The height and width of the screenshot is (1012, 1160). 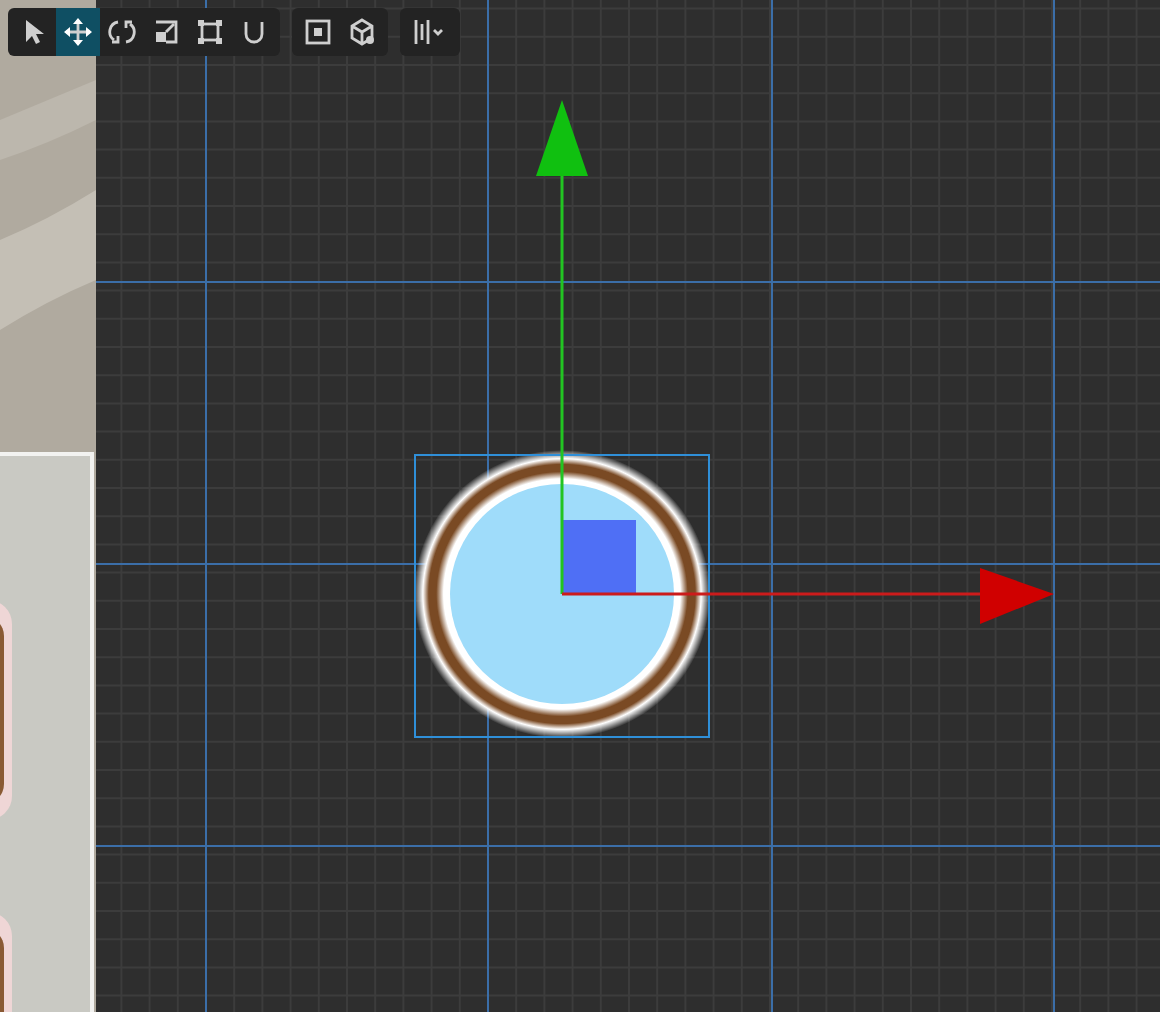 What do you see at coordinates (122, 32) in the screenshot?
I see `rotate-icon` at bounding box center [122, 32].